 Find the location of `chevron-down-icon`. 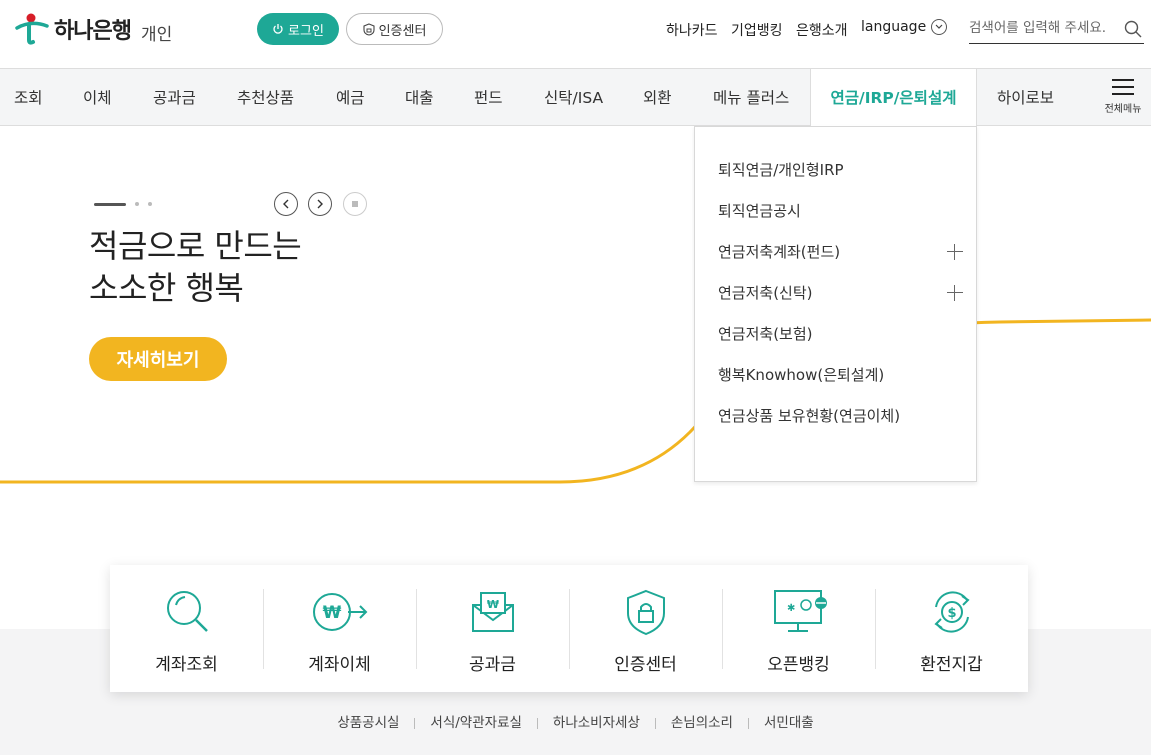

chevron-down-icon is located at coordinates (939, 27).